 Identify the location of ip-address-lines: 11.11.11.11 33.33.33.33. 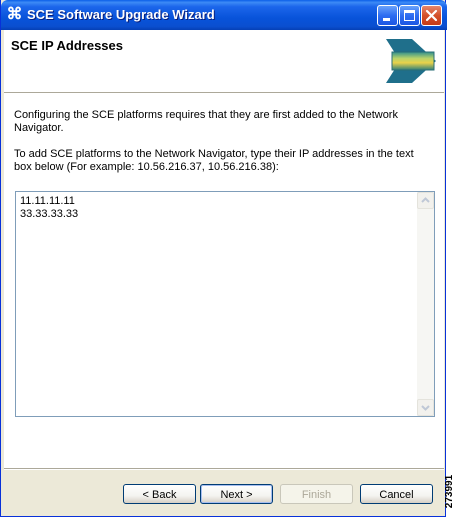
(49, 208).